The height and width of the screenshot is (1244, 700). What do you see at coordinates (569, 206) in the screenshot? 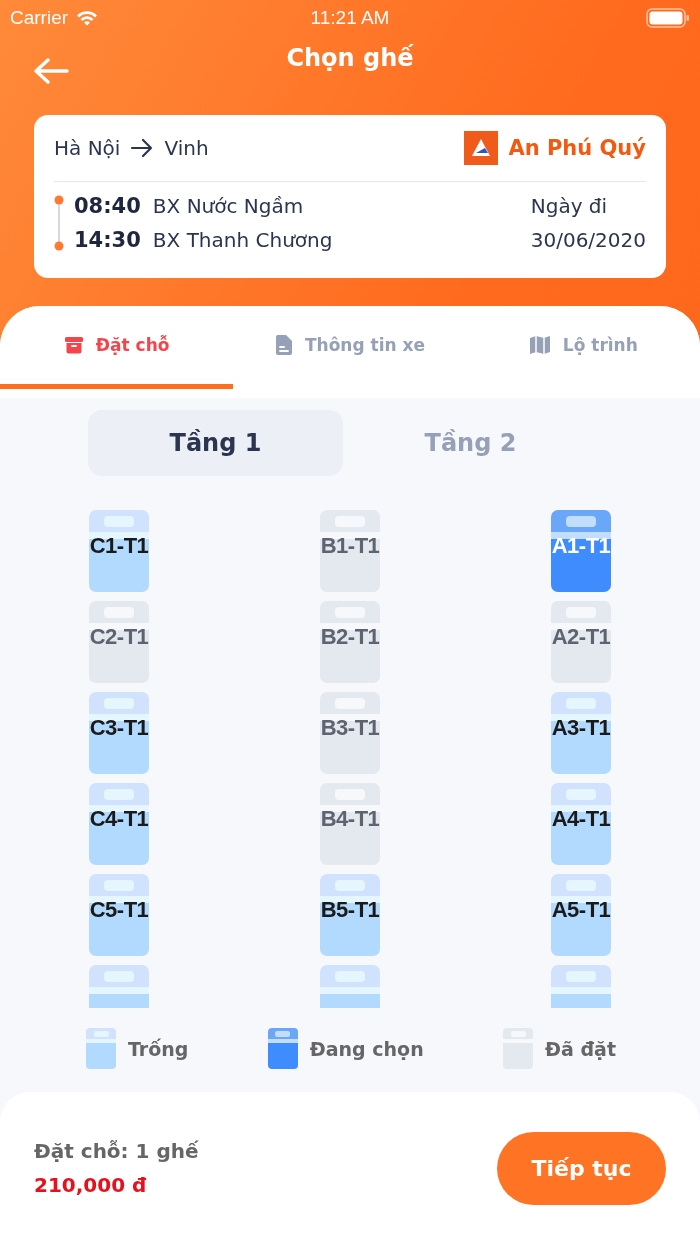
I see `date-label: Ngày đi` at bounding box center [569, 206].